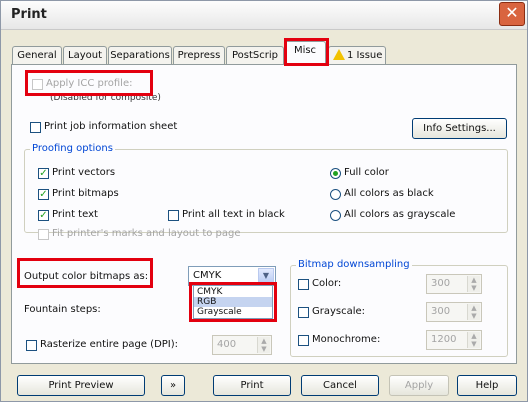 The width and height of the screenshot is (528, 402). I want to click on tab-postscript: PostScrip, so click(255, 55).